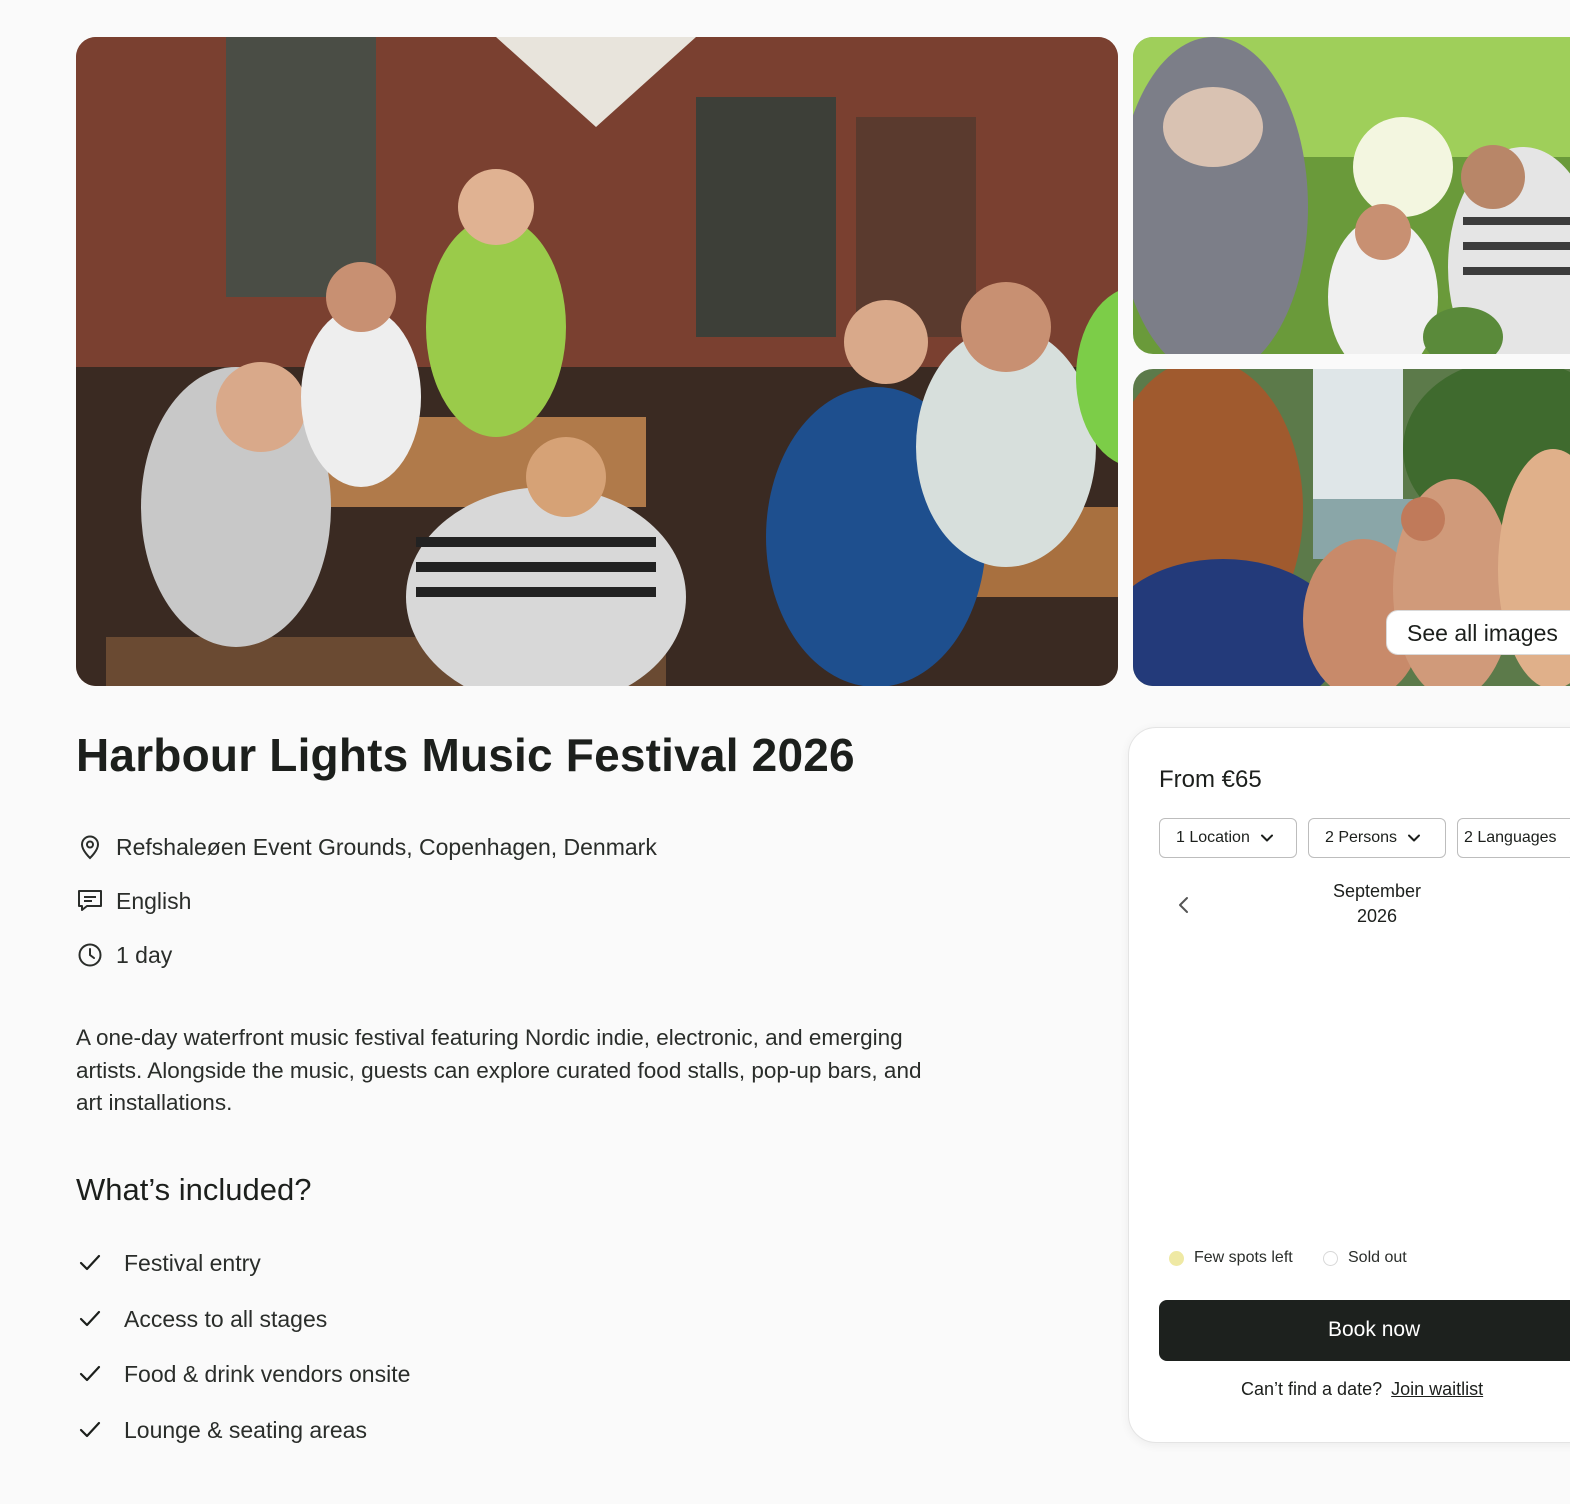 The height and width of the screenshot is (1504, 1570). Describe the element at coordinates (90, 847) in the screenshot. I see `location-pin-icon` at that location.